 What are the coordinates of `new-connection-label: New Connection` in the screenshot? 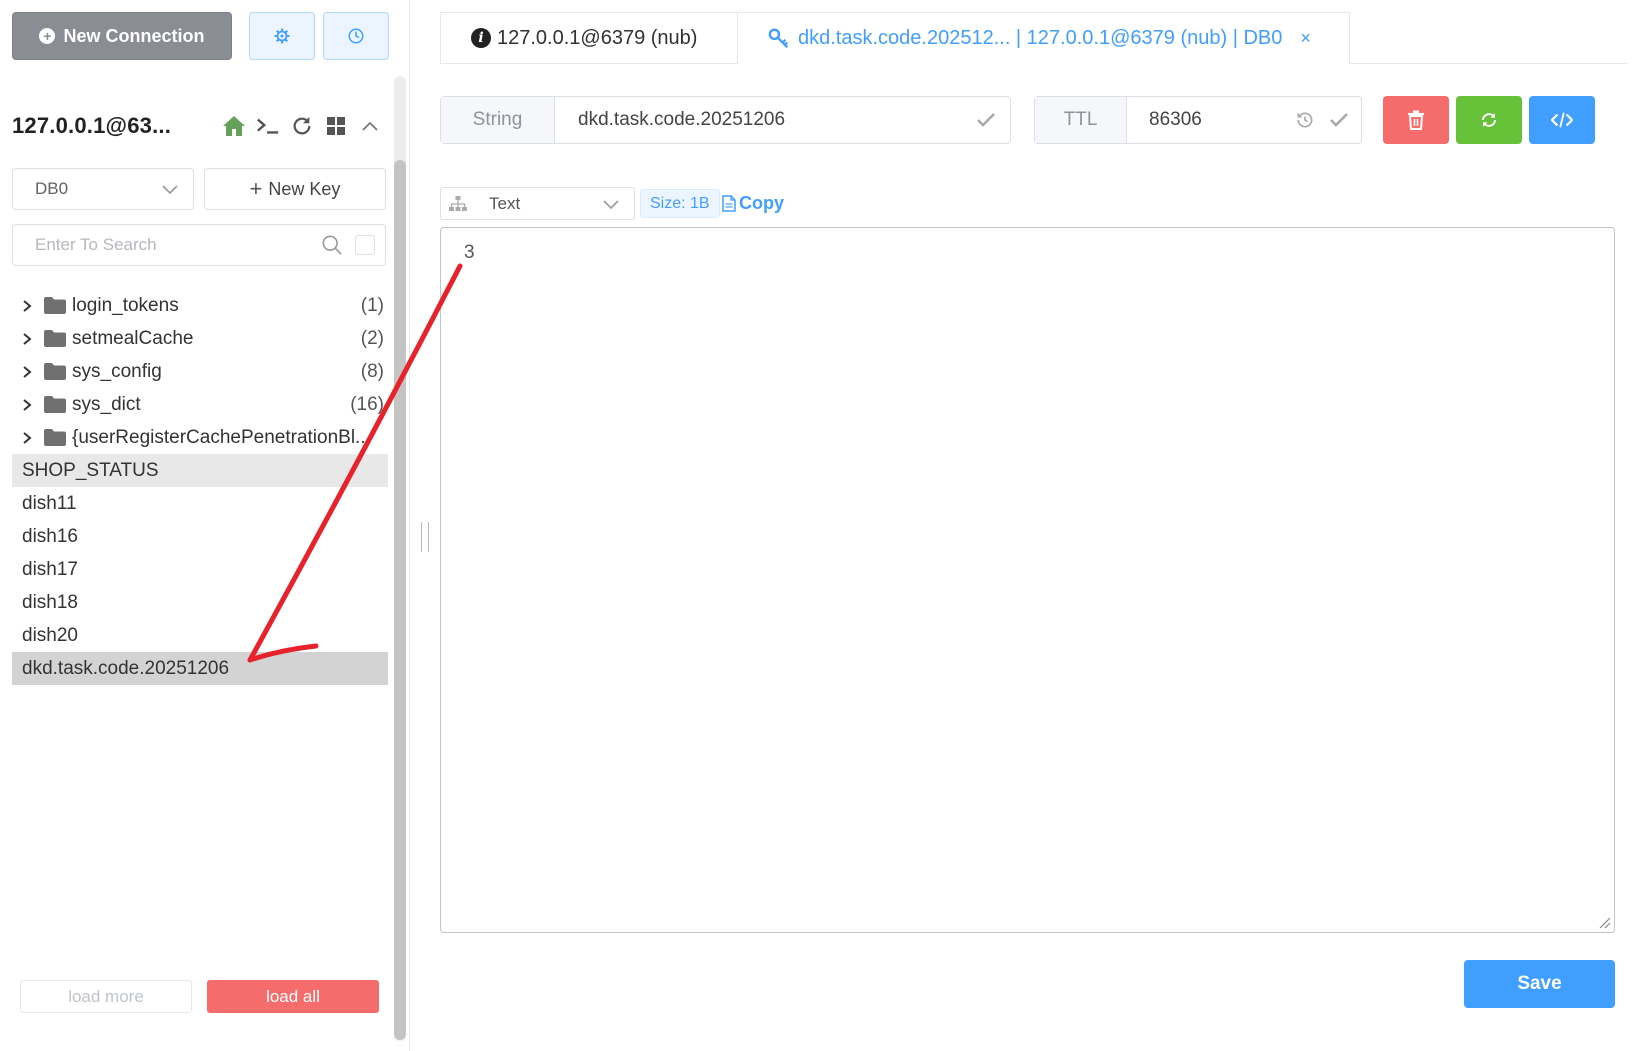 It's located at (134, 35).